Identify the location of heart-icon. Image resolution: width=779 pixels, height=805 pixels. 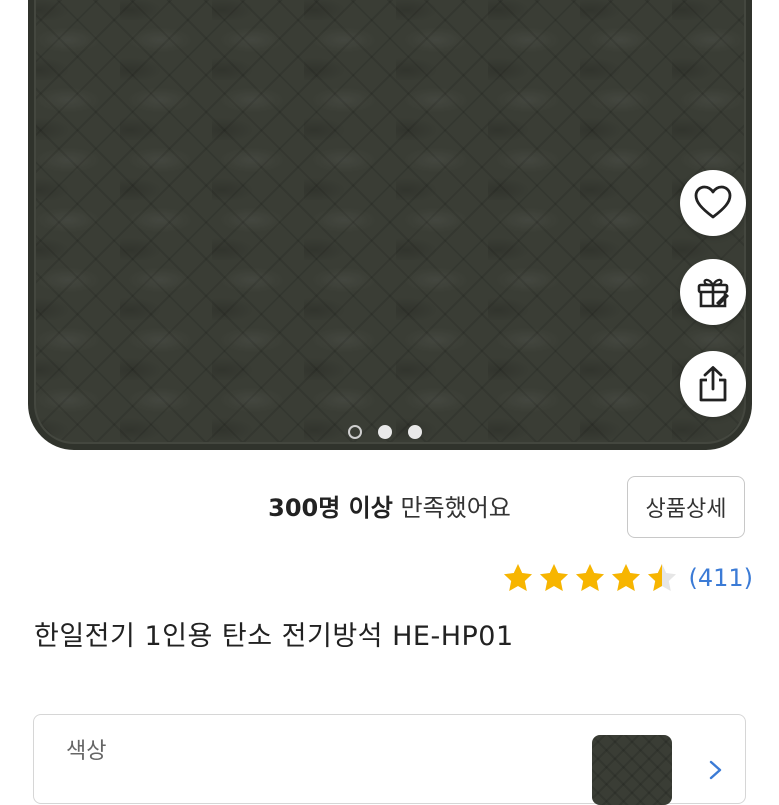
(713, 202).